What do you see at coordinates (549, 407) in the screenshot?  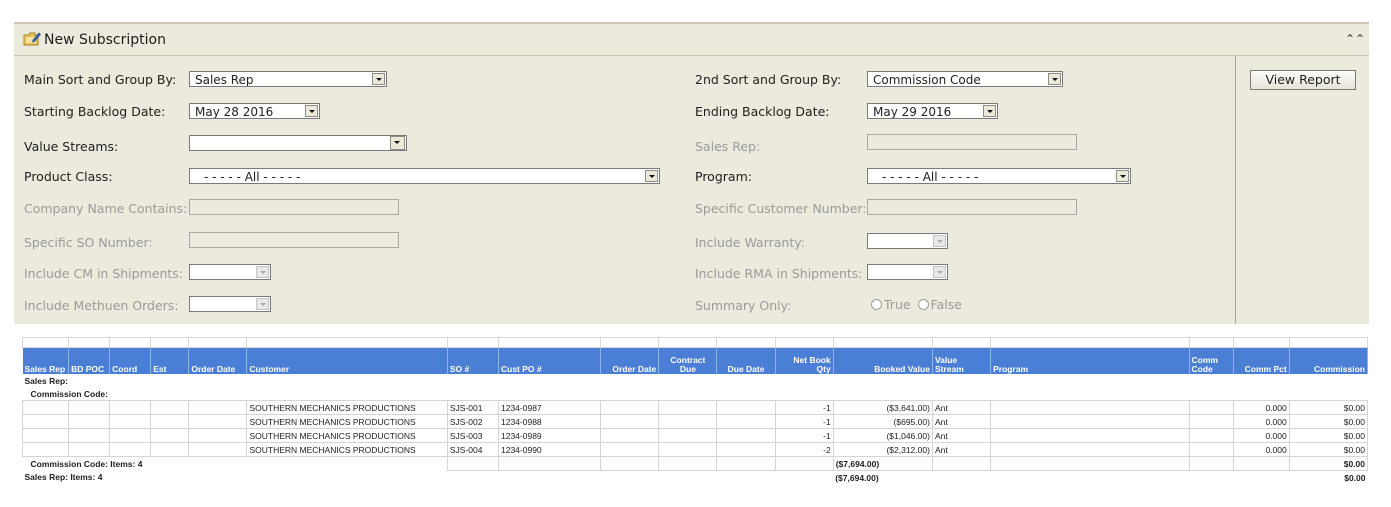 I see `po-cell: 1234-0987` at bounding box center [549, 407].